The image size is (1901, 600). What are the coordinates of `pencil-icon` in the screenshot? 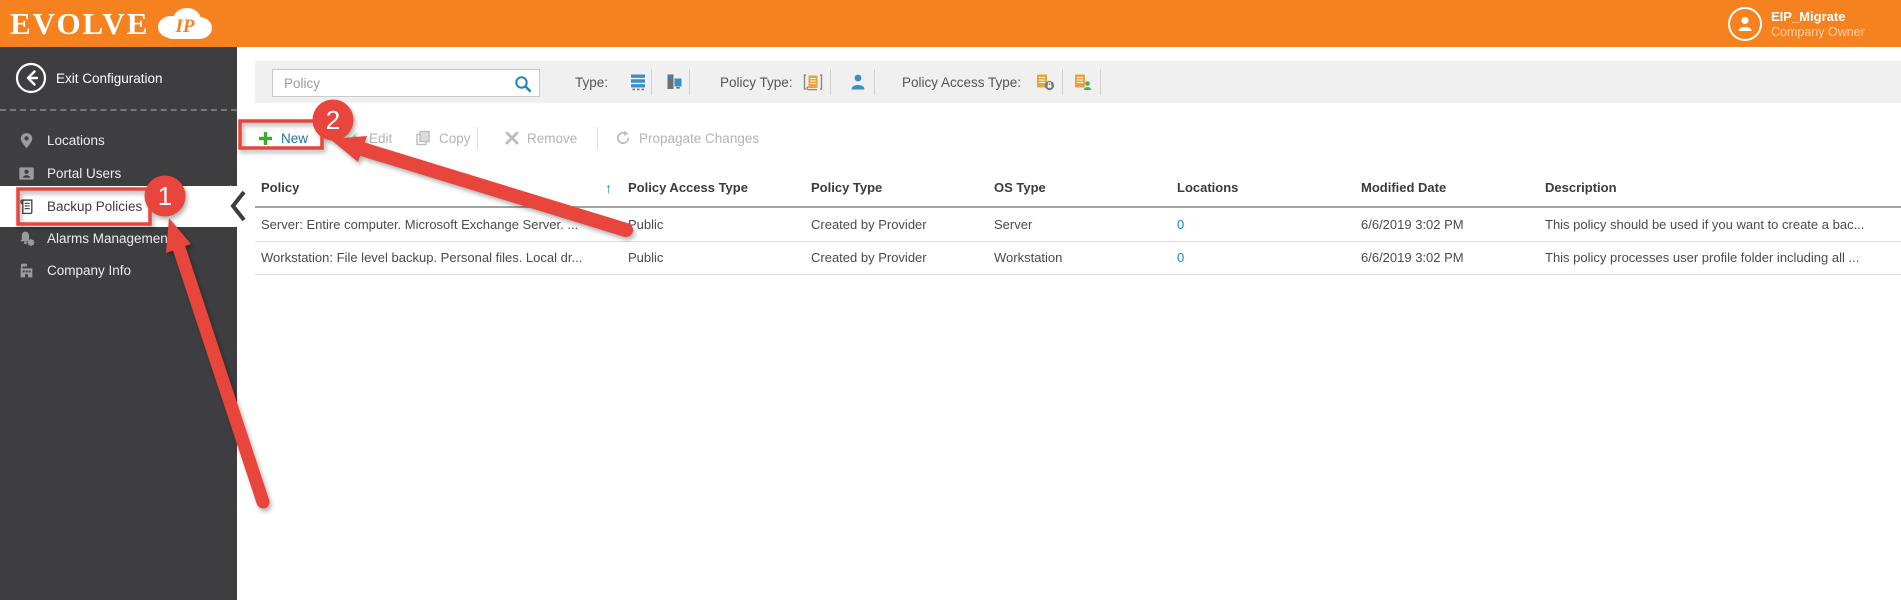 It's located at (353, 138).